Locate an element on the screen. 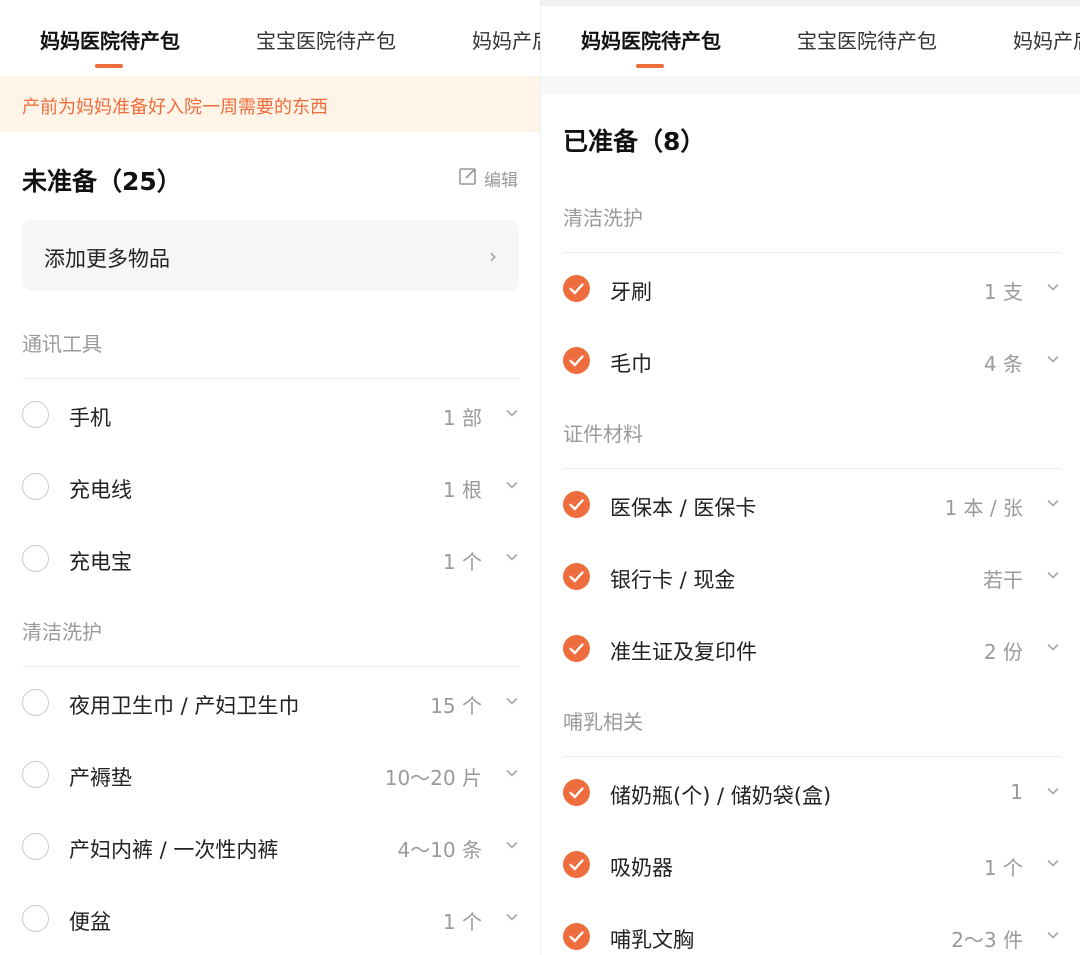 The height and width of the screenshot is (955, 1080). list-item: 充电宝 1 个 is located at coordinates (271, 559).